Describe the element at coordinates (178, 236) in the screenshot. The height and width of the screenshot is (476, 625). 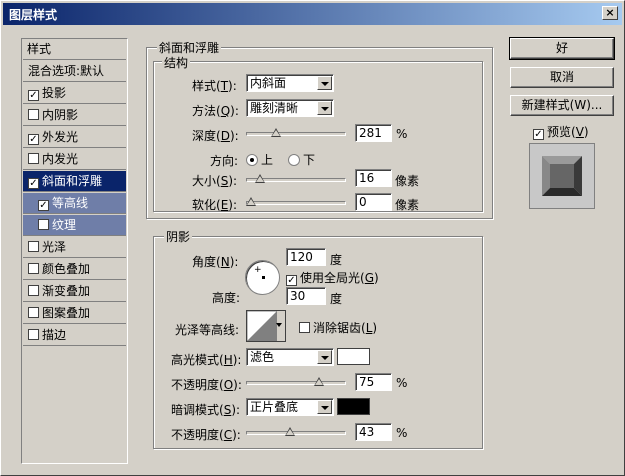
I see `shading-title: 阴影` at that location.